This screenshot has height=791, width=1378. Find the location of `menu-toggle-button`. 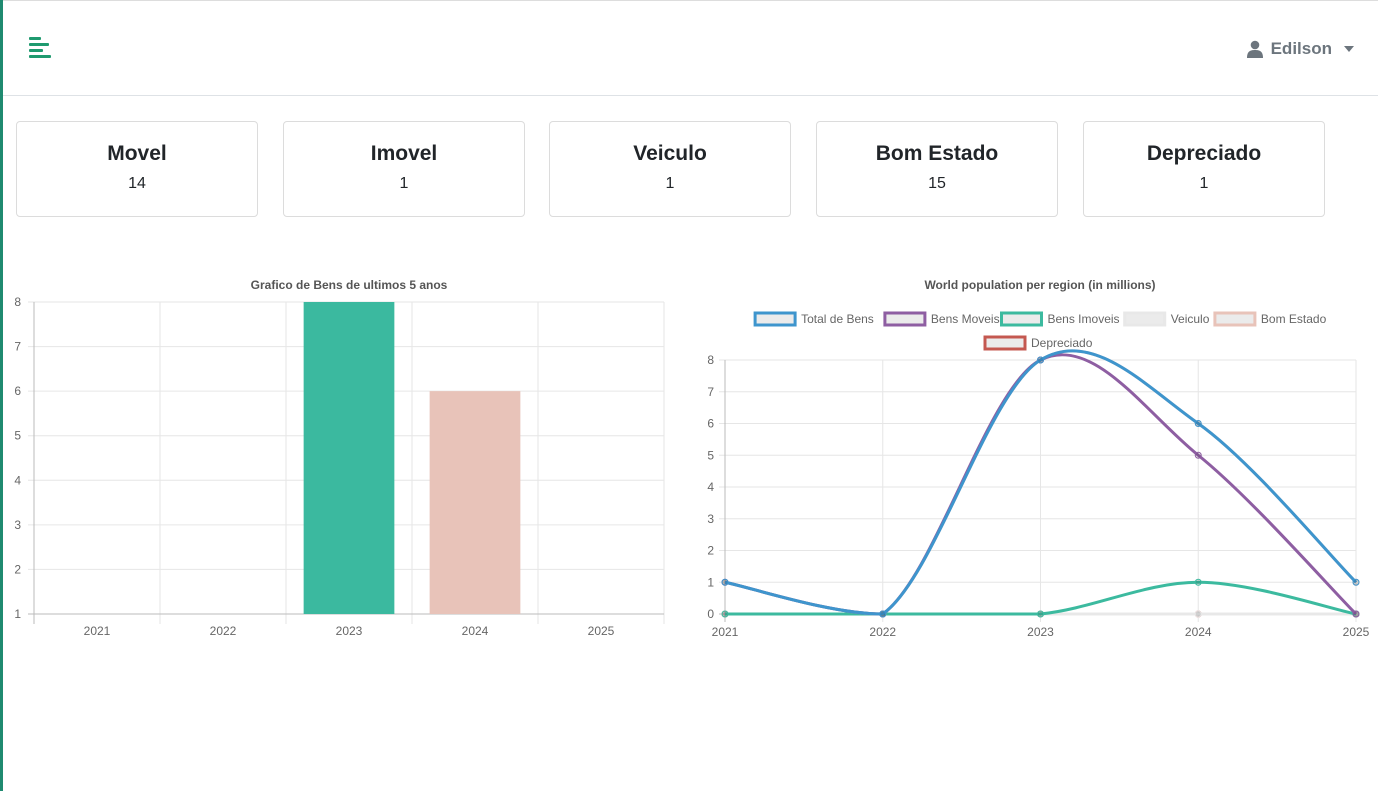

menu-toggle-button is located at coordinates (42, 50).